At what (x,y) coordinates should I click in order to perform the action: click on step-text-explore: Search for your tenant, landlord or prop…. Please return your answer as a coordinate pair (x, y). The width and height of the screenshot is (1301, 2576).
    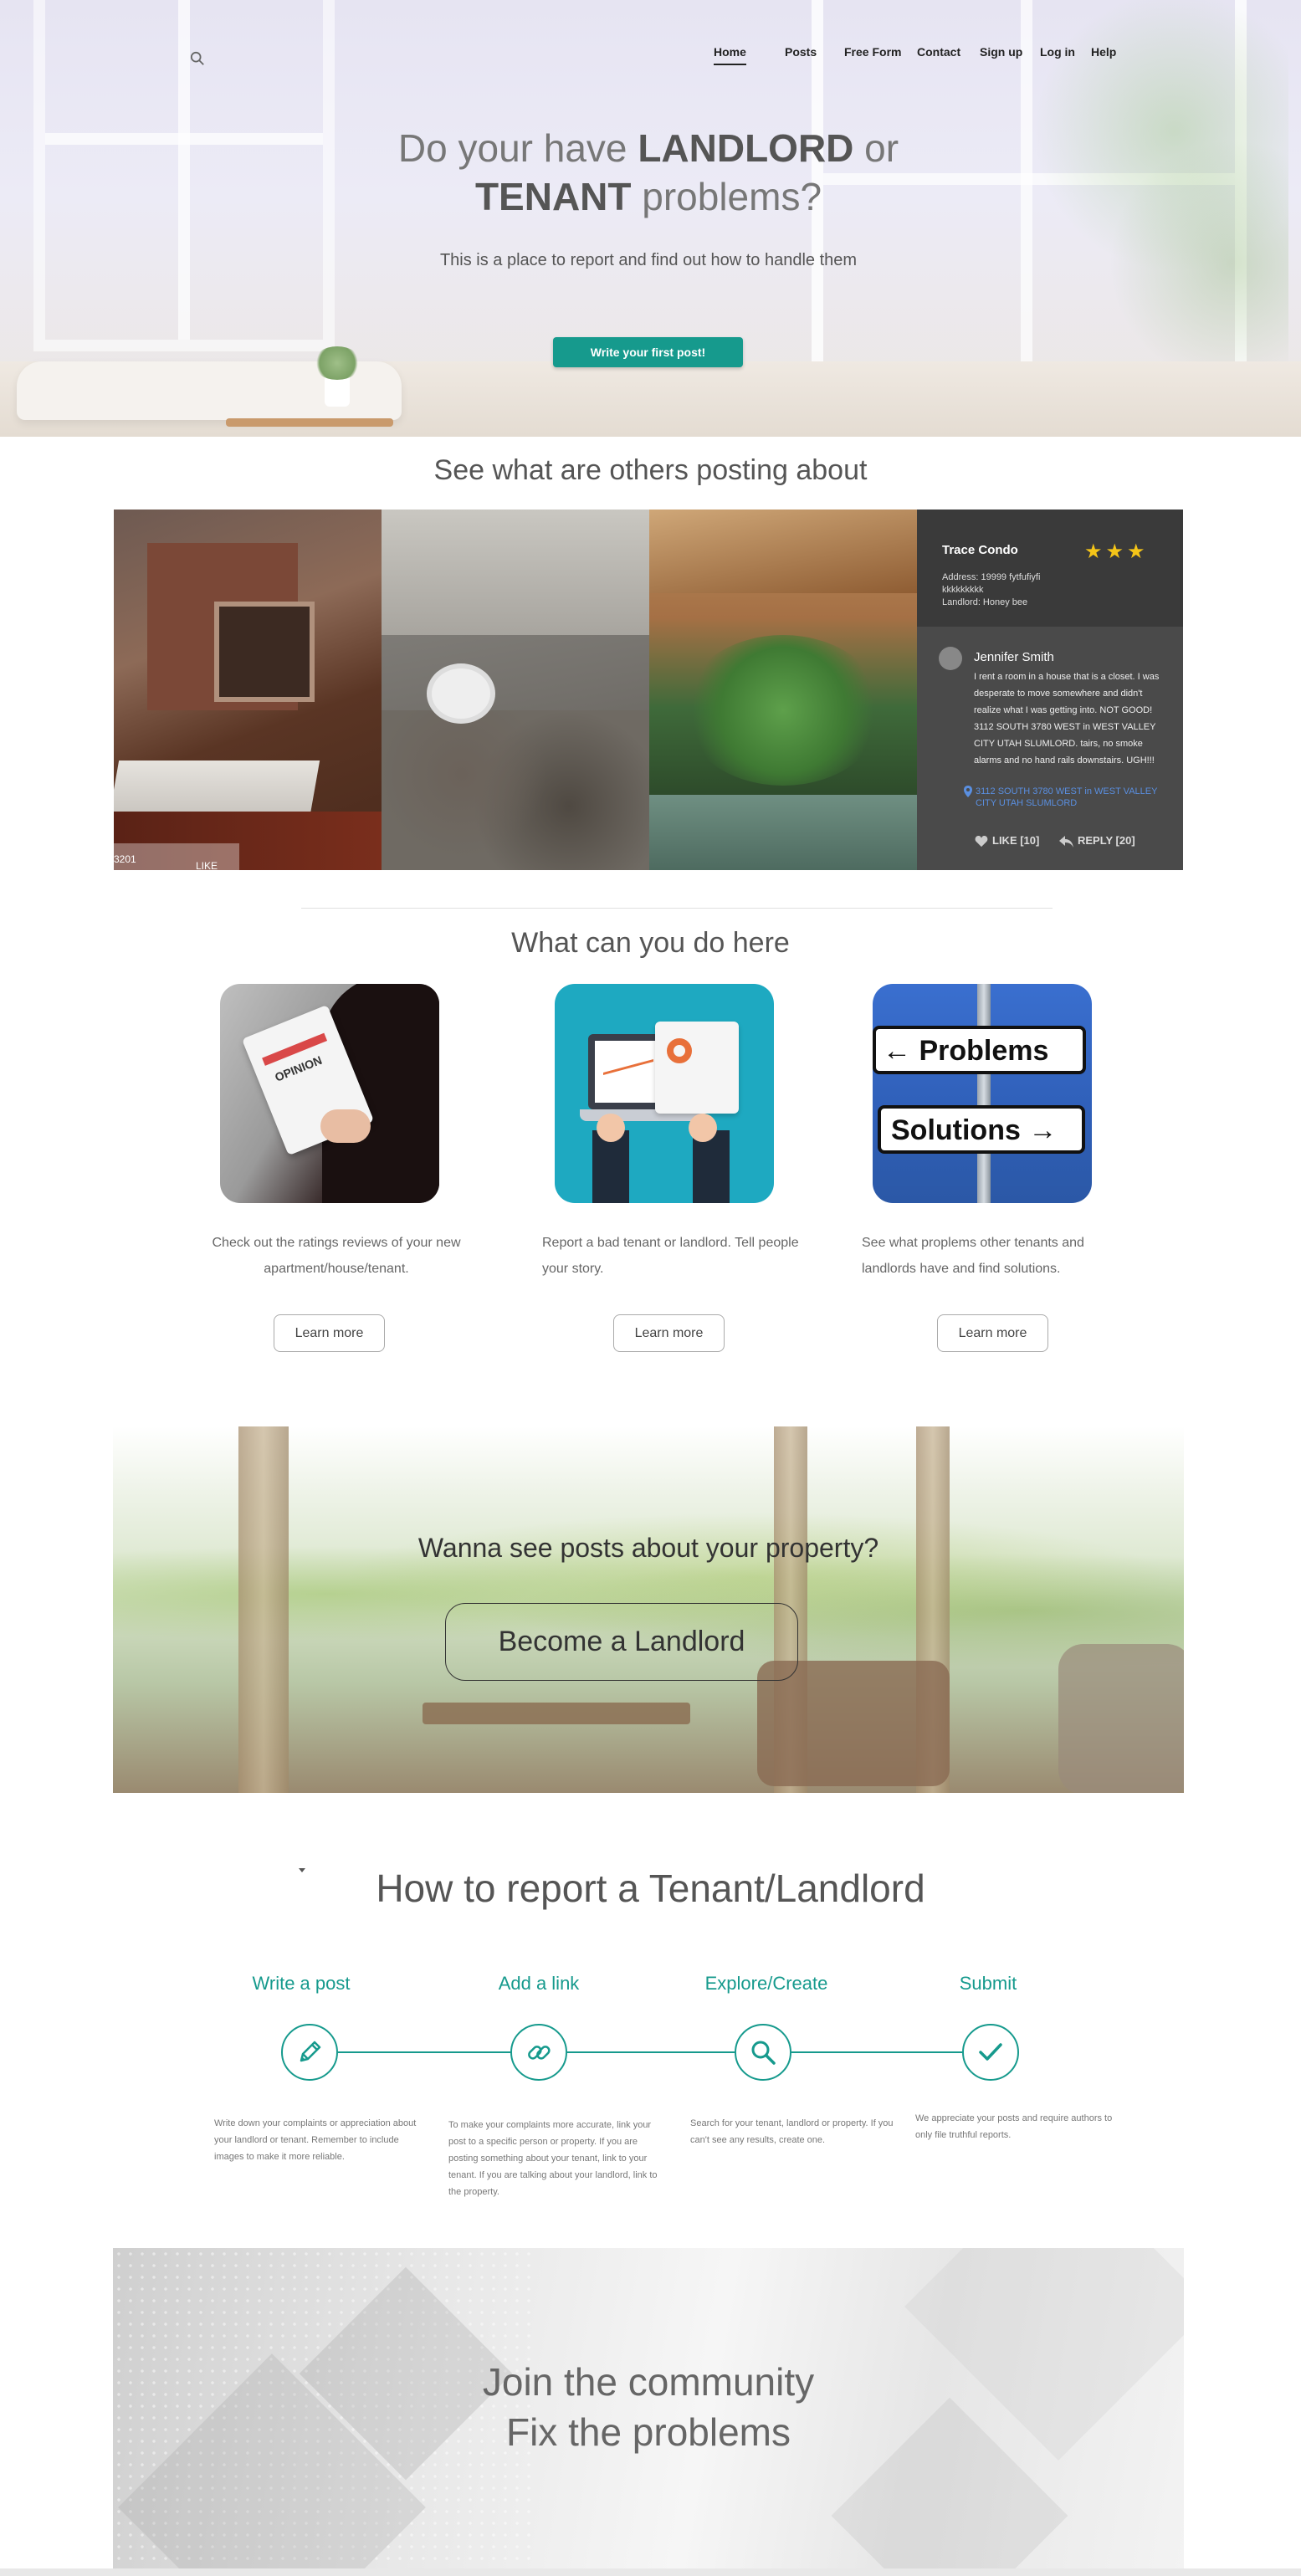
    Looking at the image, I should click on (792, 2132).